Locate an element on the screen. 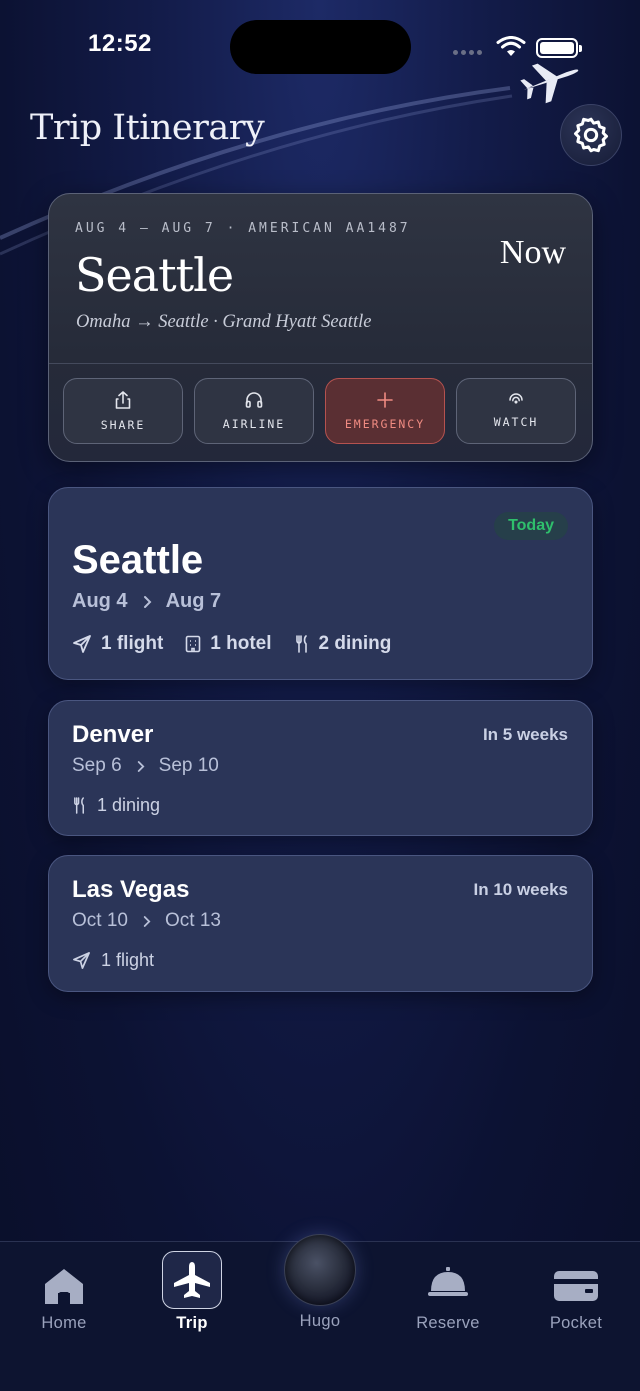  trip-countdown: In 5 weeks is located at coordinates (525, 734).